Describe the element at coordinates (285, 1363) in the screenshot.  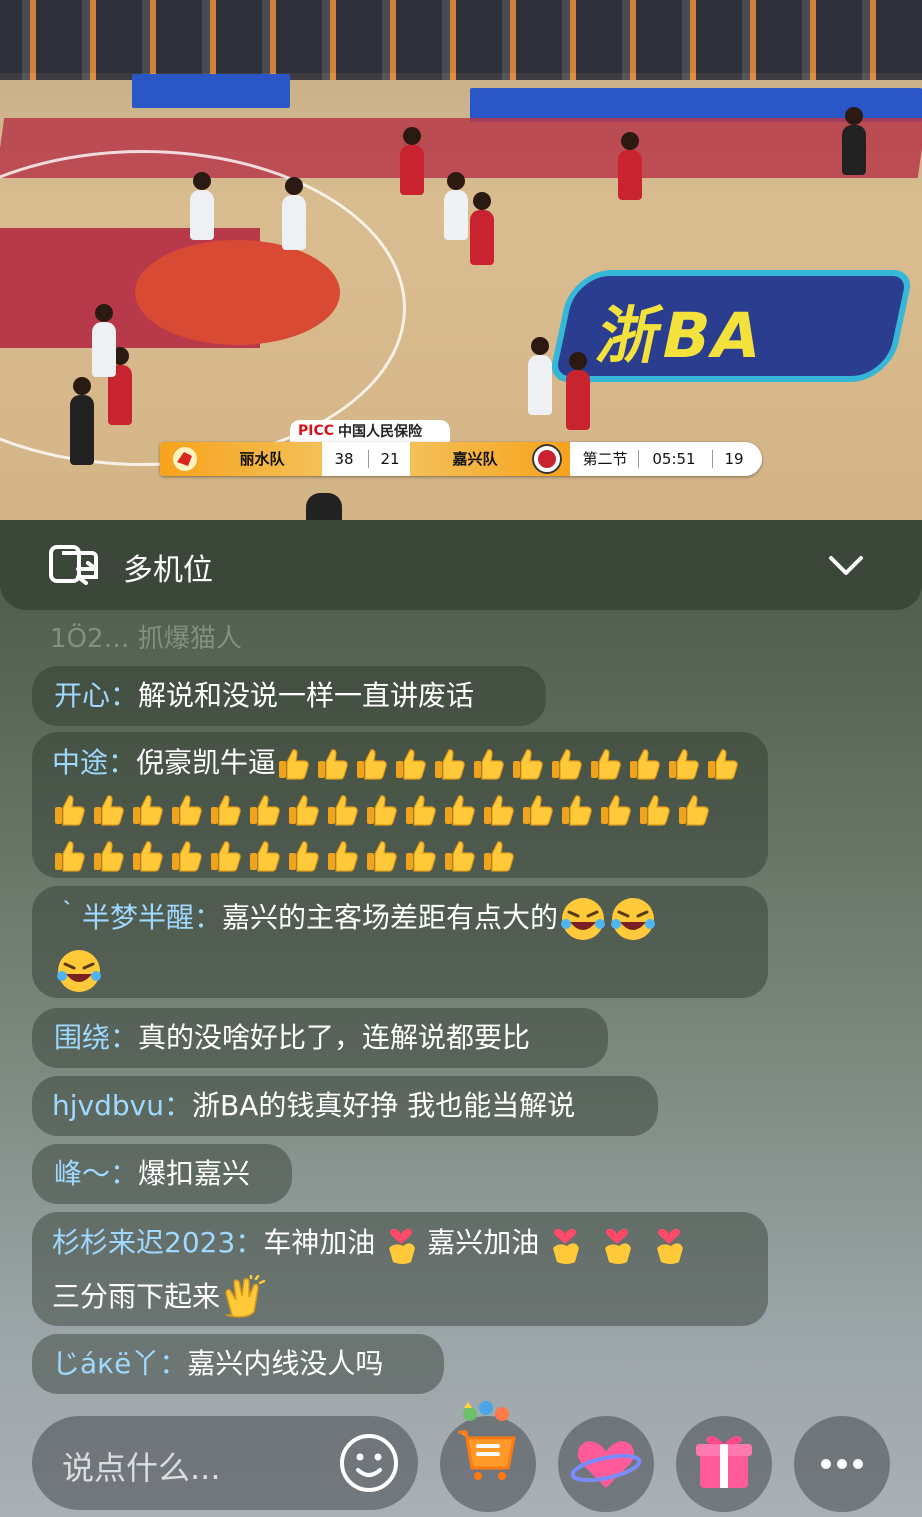
I see `chat-text: 嘉兴内线没人吗` at that location.